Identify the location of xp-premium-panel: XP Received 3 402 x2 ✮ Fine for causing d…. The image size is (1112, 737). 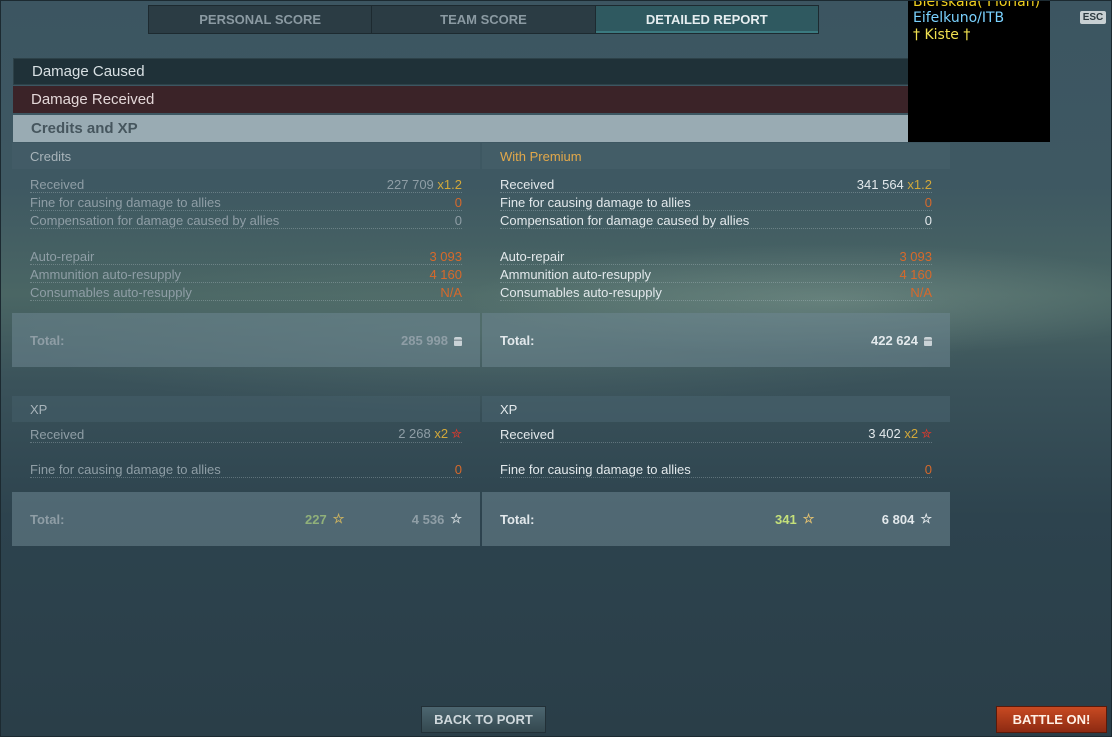
(716, 471).